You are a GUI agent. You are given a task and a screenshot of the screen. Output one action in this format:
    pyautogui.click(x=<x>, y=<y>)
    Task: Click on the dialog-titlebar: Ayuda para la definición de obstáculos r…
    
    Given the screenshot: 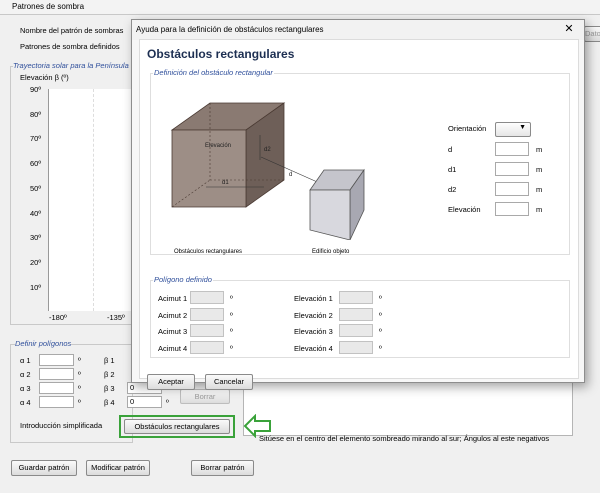 What is the action you would take?
    pyautogui.click(x=358, y=30)
    